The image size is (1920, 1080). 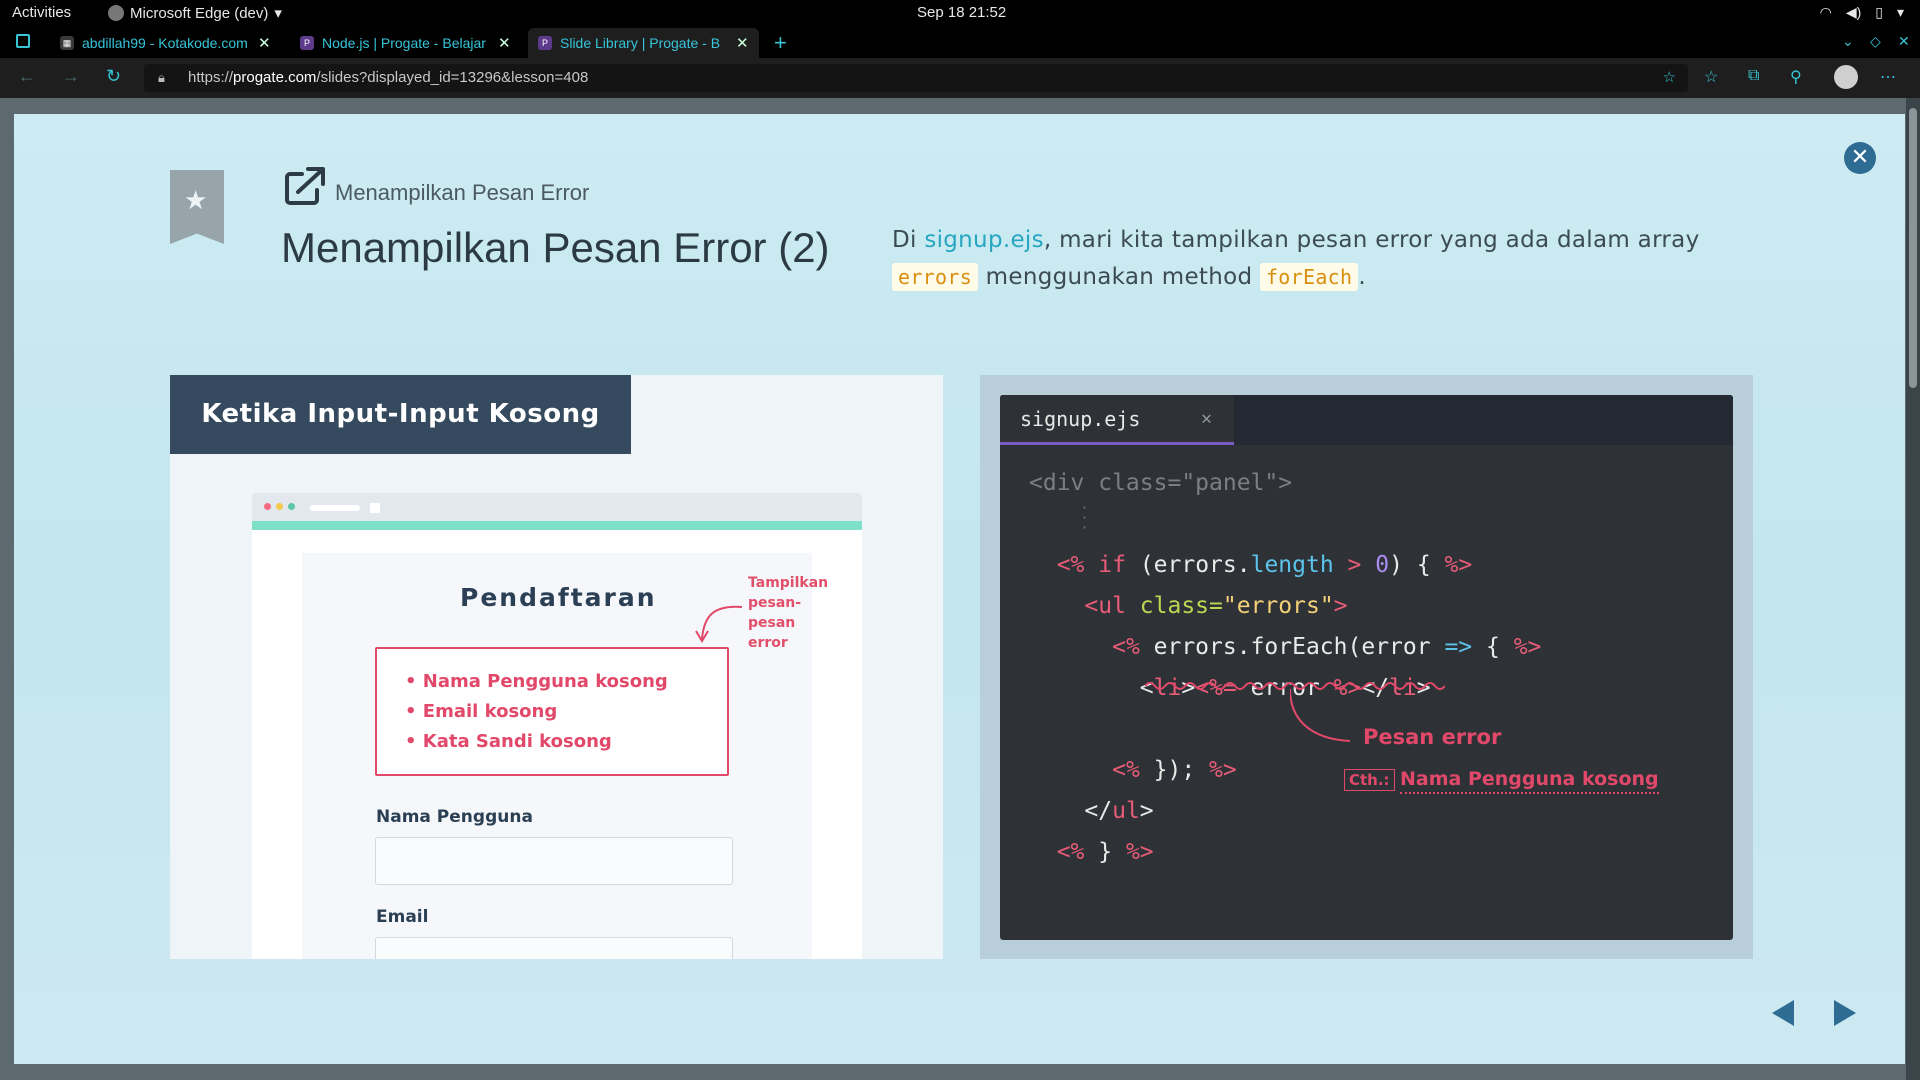 What do you see at coordinates (1206, 418) in the screenshot?
I see `close-file-icon: ✕` at bounding box center [1206, 418].